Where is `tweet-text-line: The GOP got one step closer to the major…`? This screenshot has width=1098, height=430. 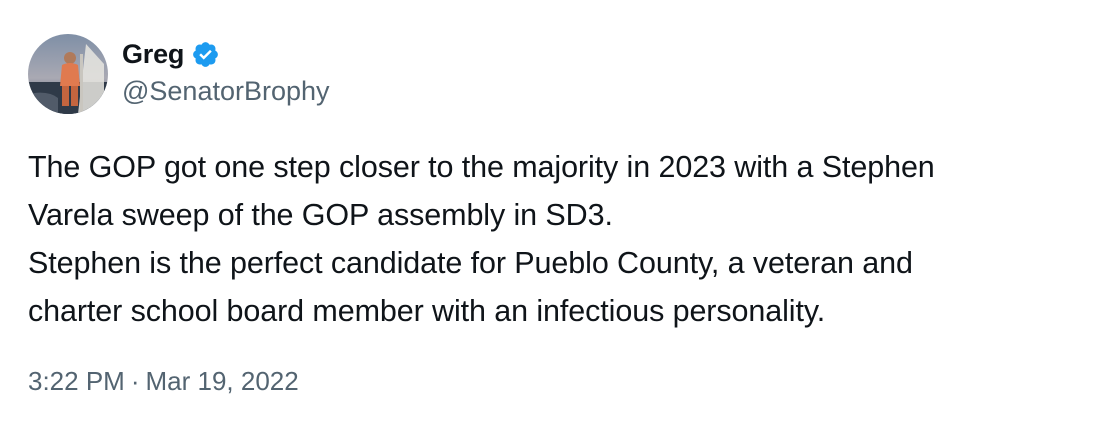
tweet-text-line: The GOP got one step closer to the major… is located at coordinates (481, 167).